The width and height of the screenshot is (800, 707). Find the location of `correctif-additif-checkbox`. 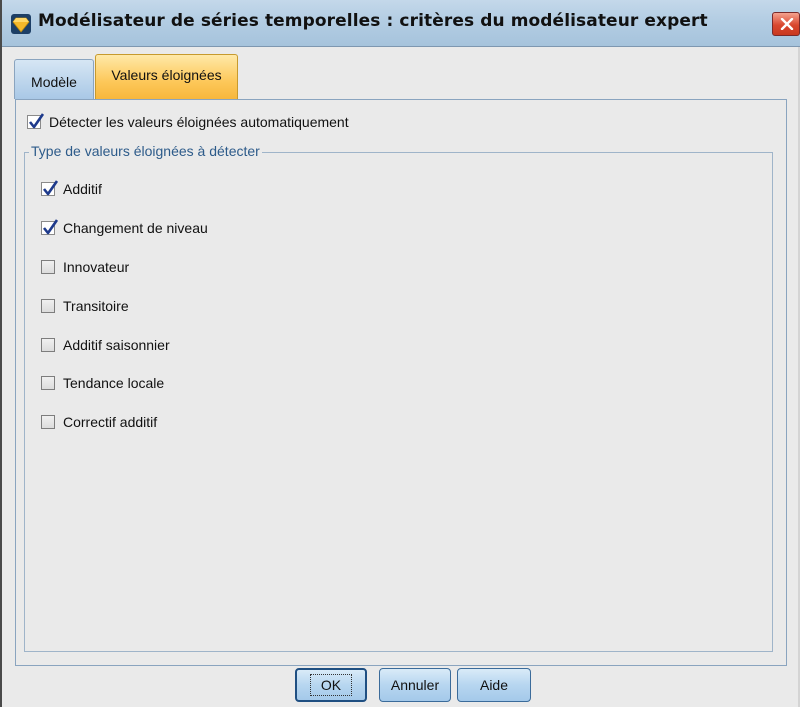

correctif-additif-checkbox is located at coordinates (48, 422).